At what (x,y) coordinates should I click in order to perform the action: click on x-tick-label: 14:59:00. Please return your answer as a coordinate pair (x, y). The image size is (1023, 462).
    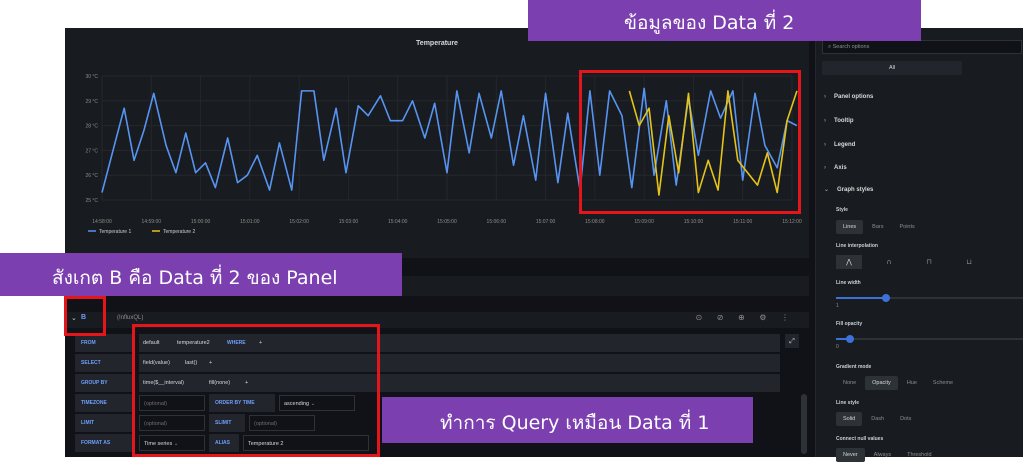
    Looking at the image, I should click on (152, 222).